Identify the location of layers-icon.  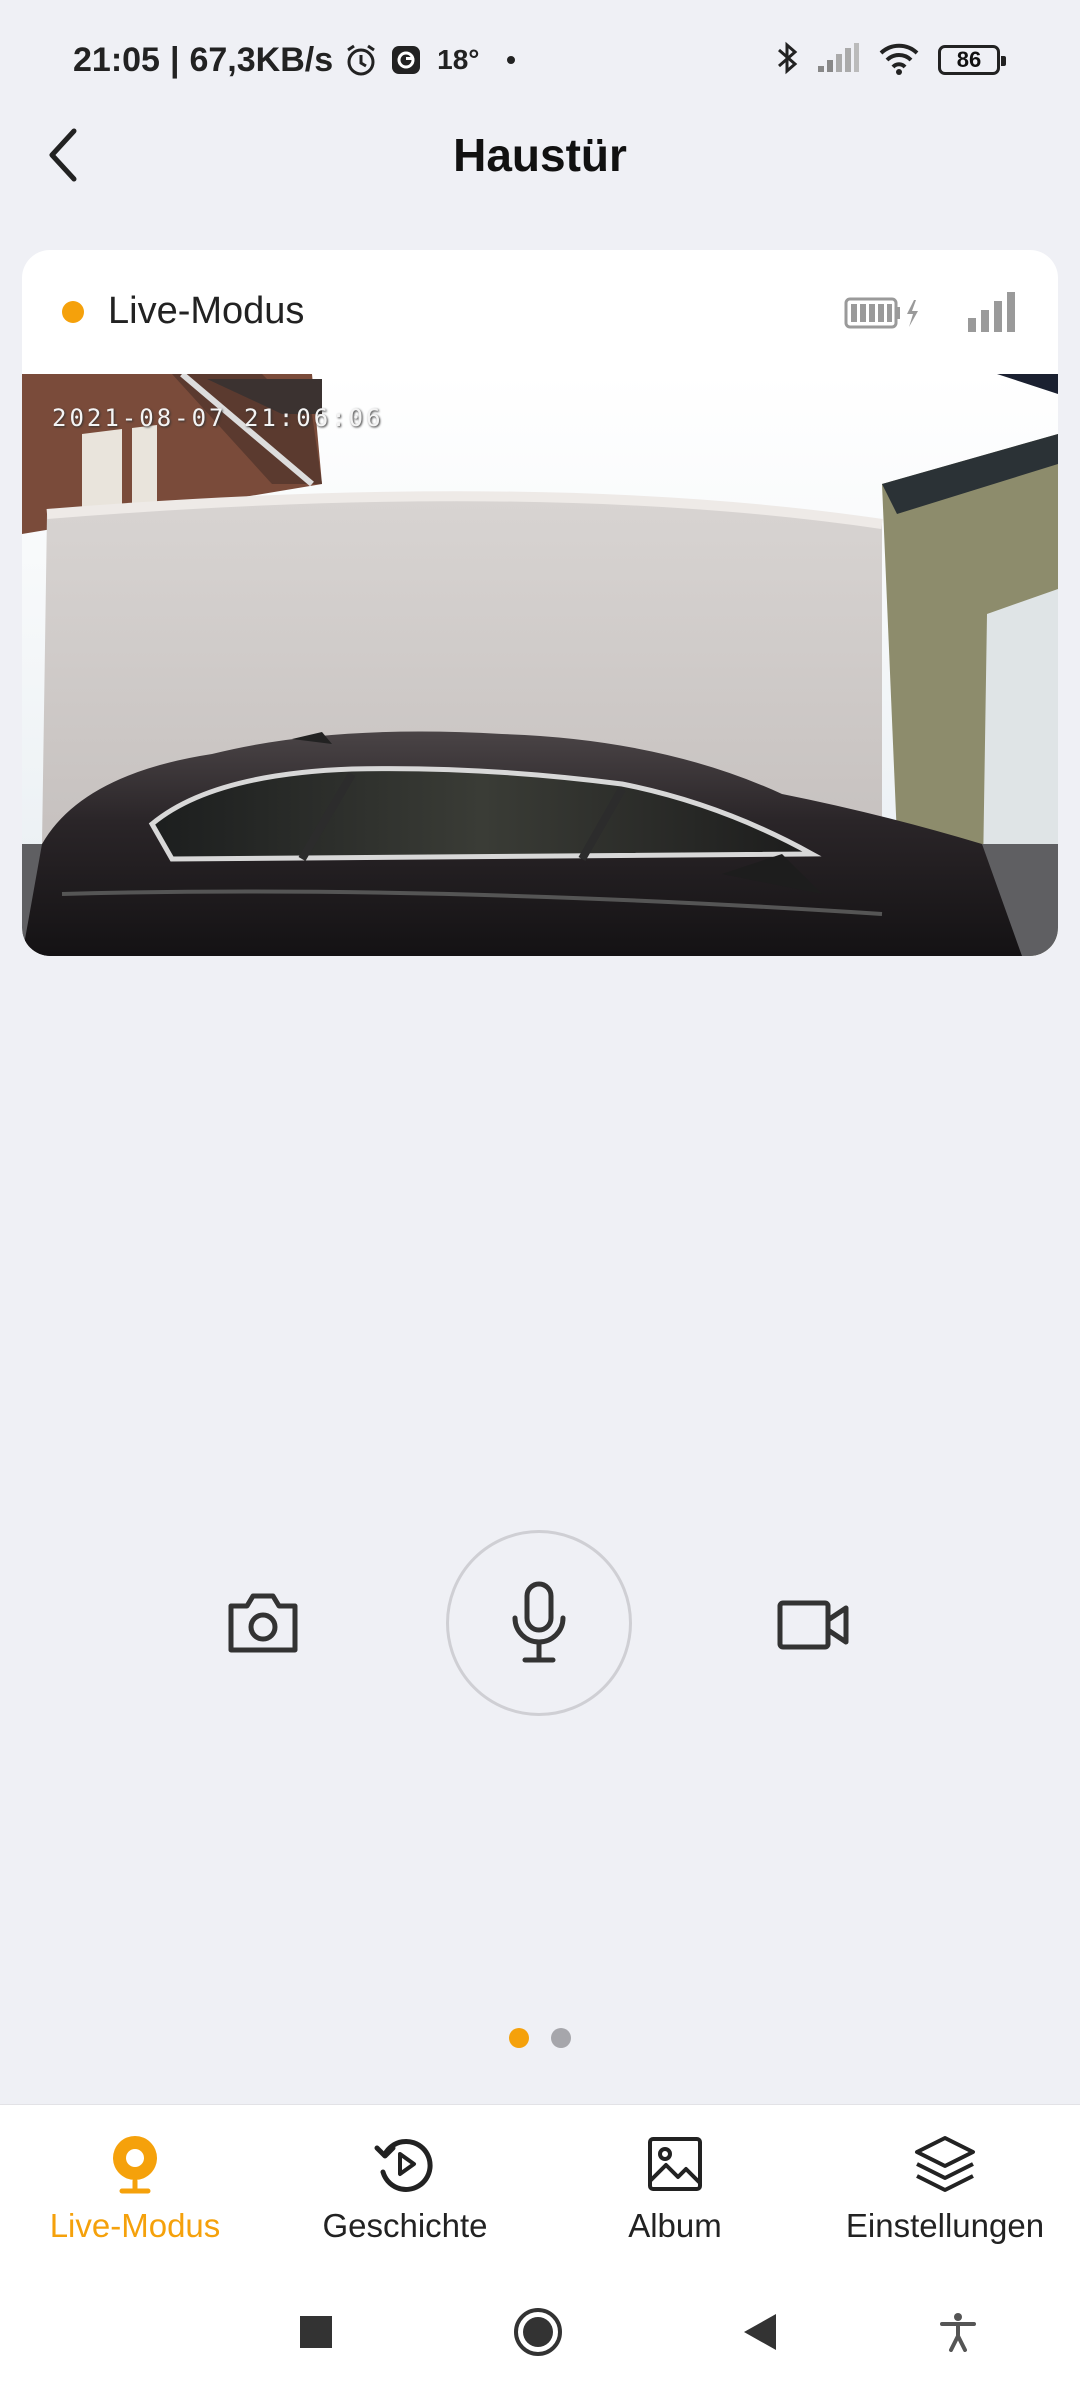
(945, 2164).